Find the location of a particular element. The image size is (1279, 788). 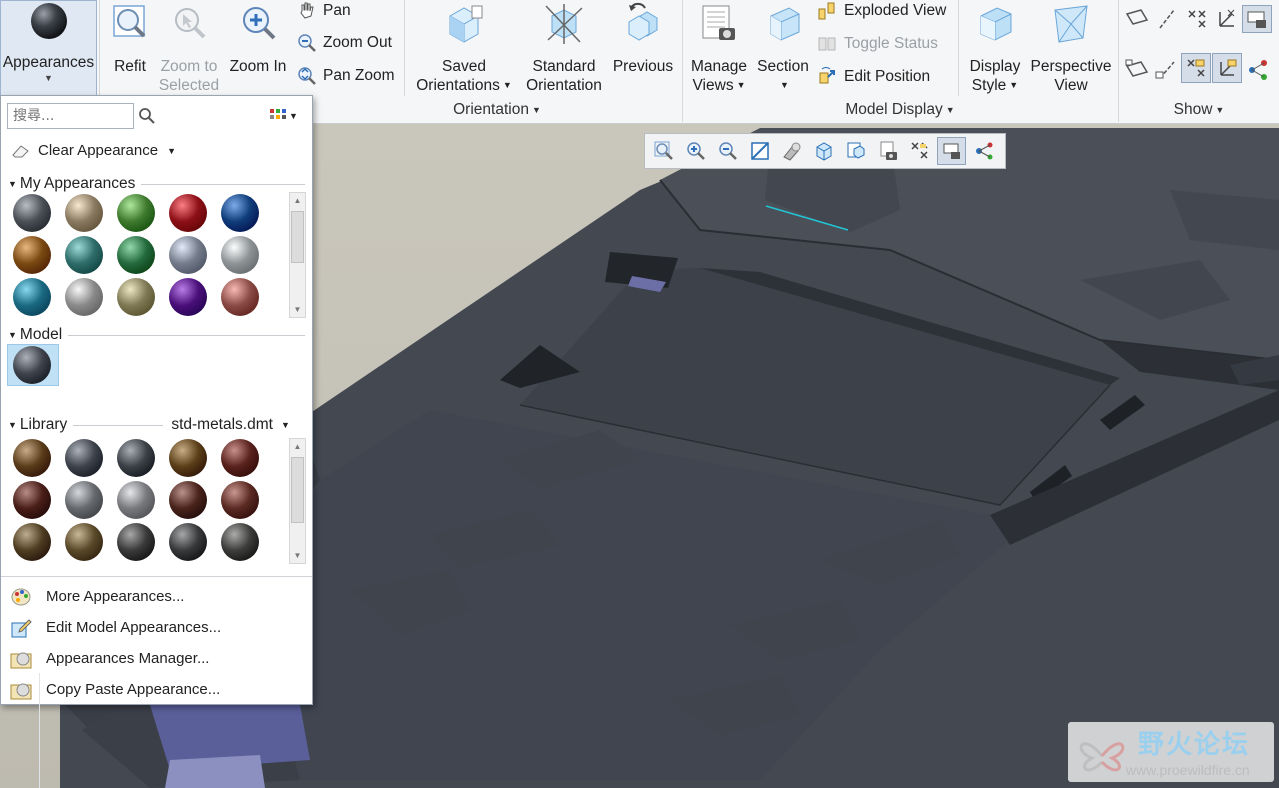

annotation-display-toggle is located at coordinates (1257, 19).